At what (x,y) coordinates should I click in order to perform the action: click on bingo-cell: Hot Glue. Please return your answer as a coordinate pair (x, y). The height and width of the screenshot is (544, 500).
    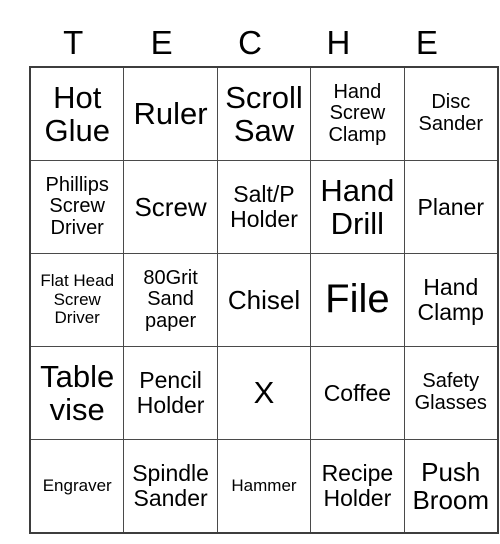
    Looking at the image, I should click on (77, 113).